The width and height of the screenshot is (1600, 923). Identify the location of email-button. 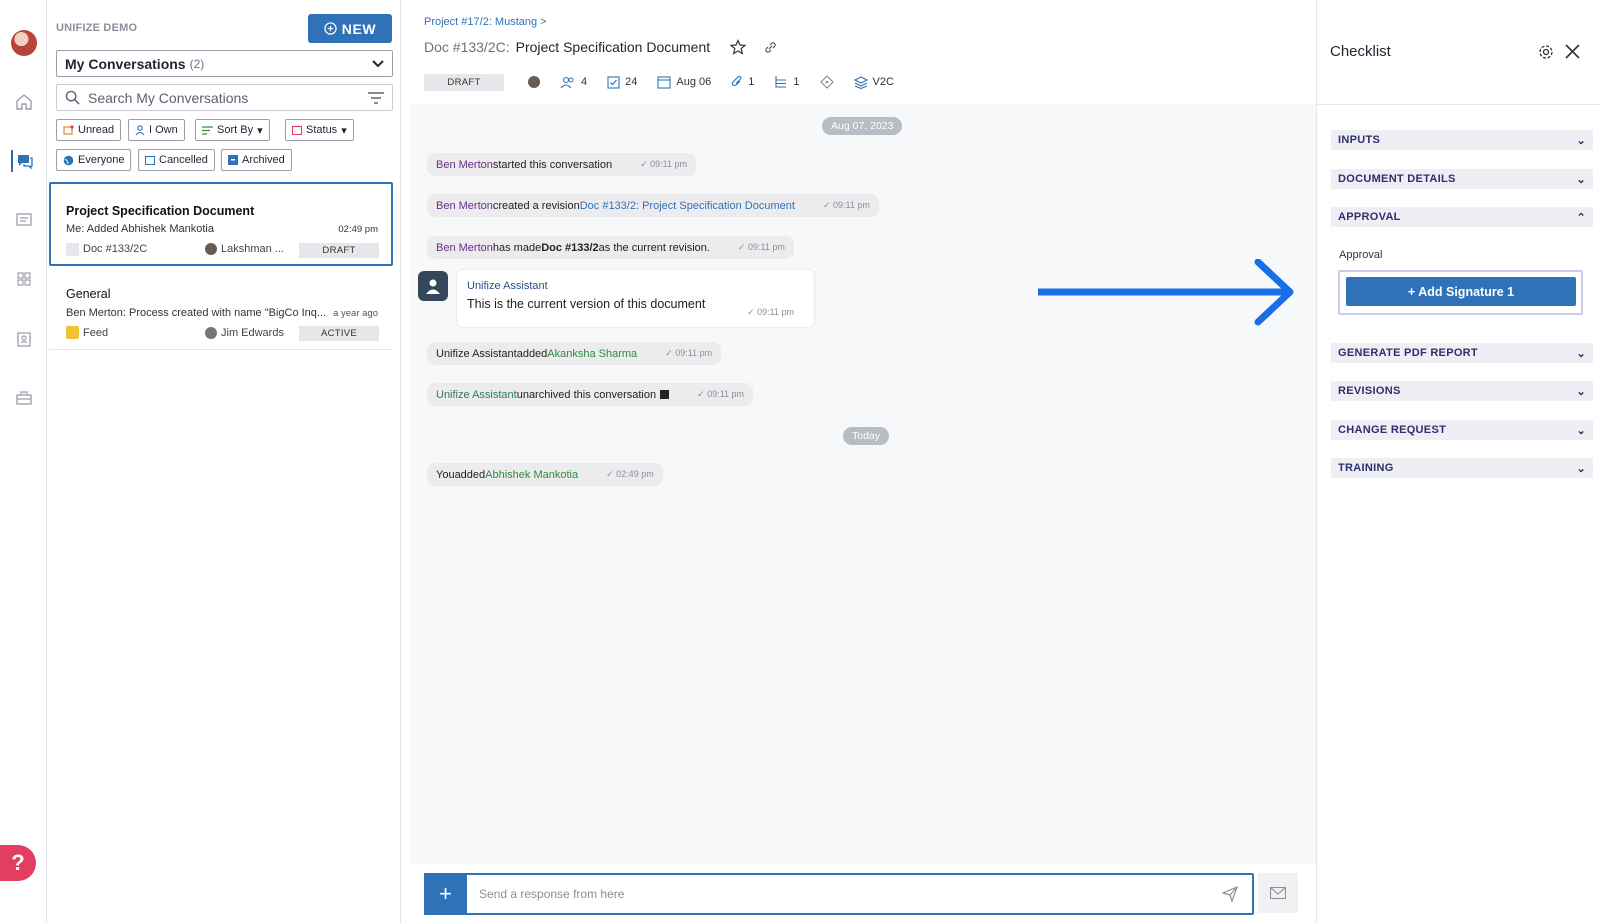
(1278, 893).